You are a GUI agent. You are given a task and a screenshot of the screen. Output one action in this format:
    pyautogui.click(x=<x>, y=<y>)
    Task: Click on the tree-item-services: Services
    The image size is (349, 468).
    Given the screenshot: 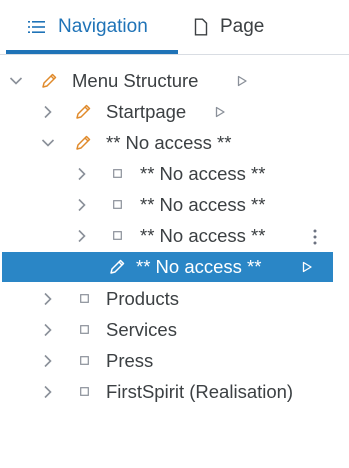 What is the action you would take?
    pyautogui.click(x=174, y=330)
    